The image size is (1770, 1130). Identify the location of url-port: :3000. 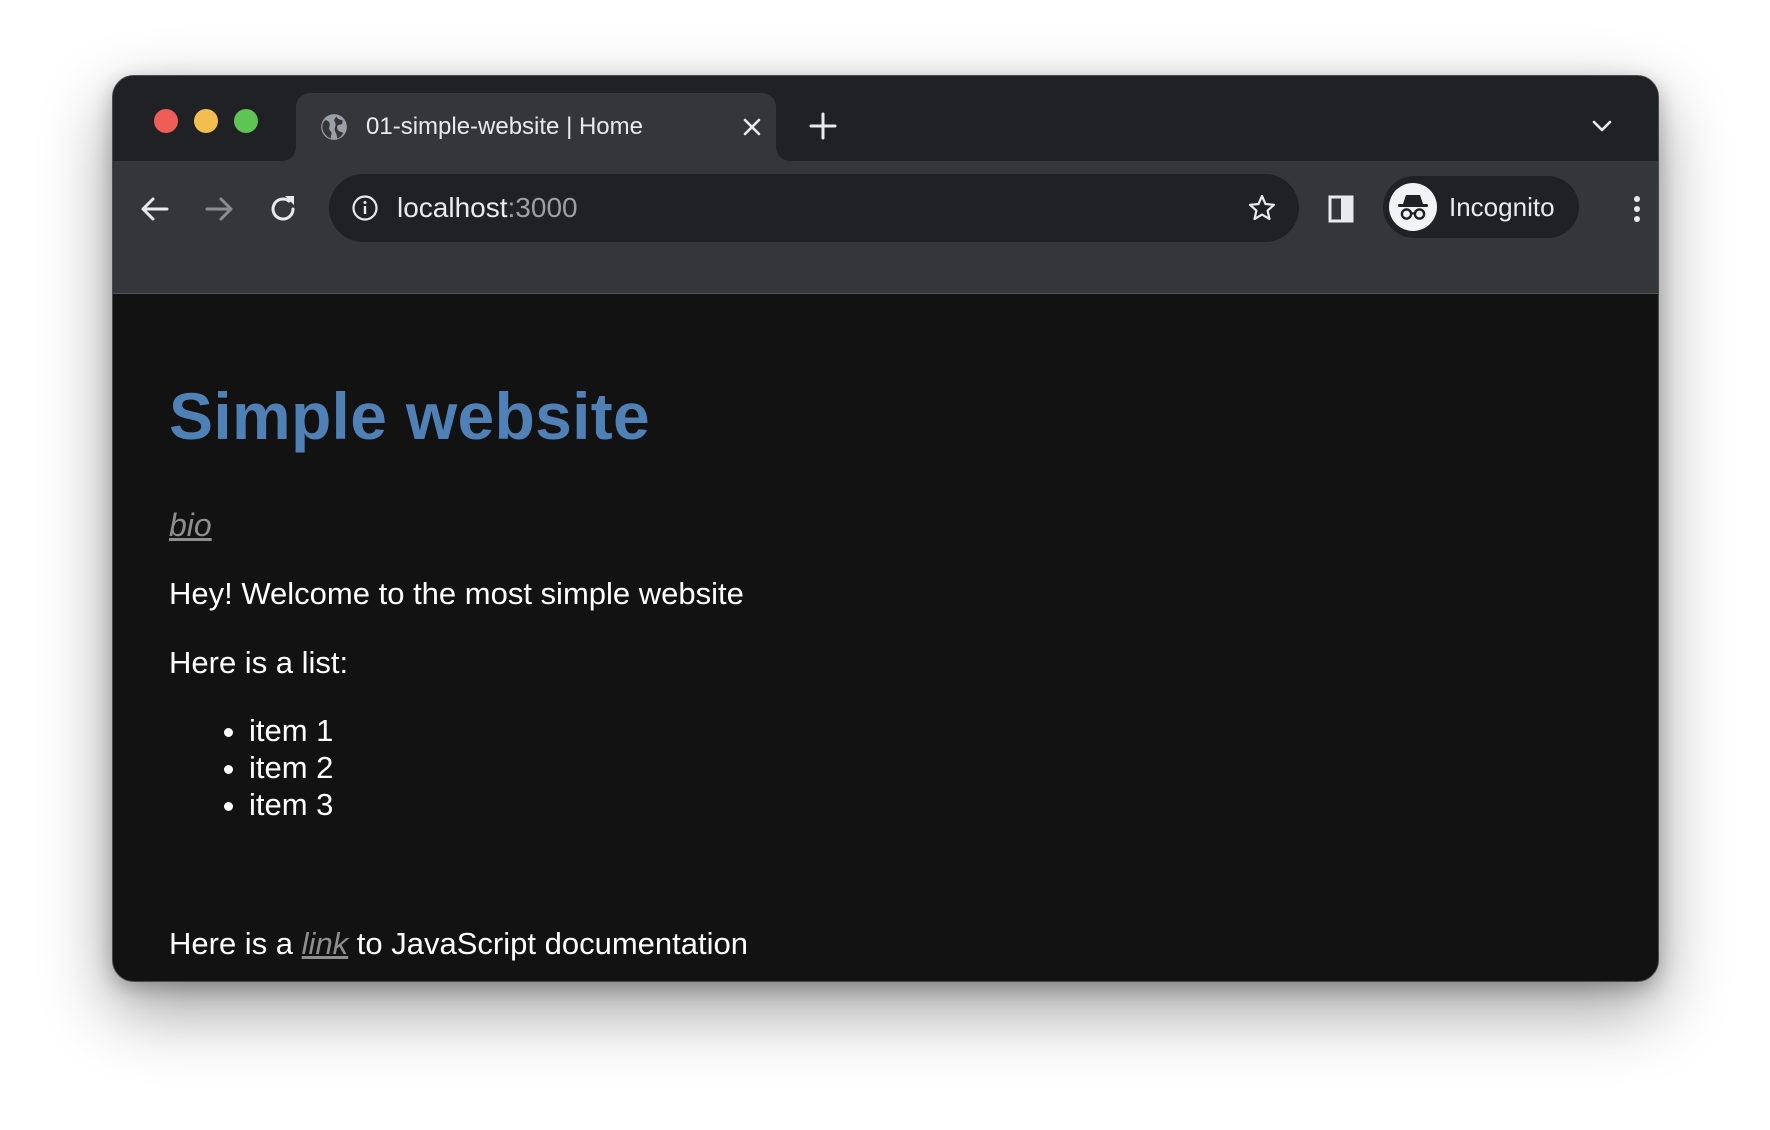
(542, 207).